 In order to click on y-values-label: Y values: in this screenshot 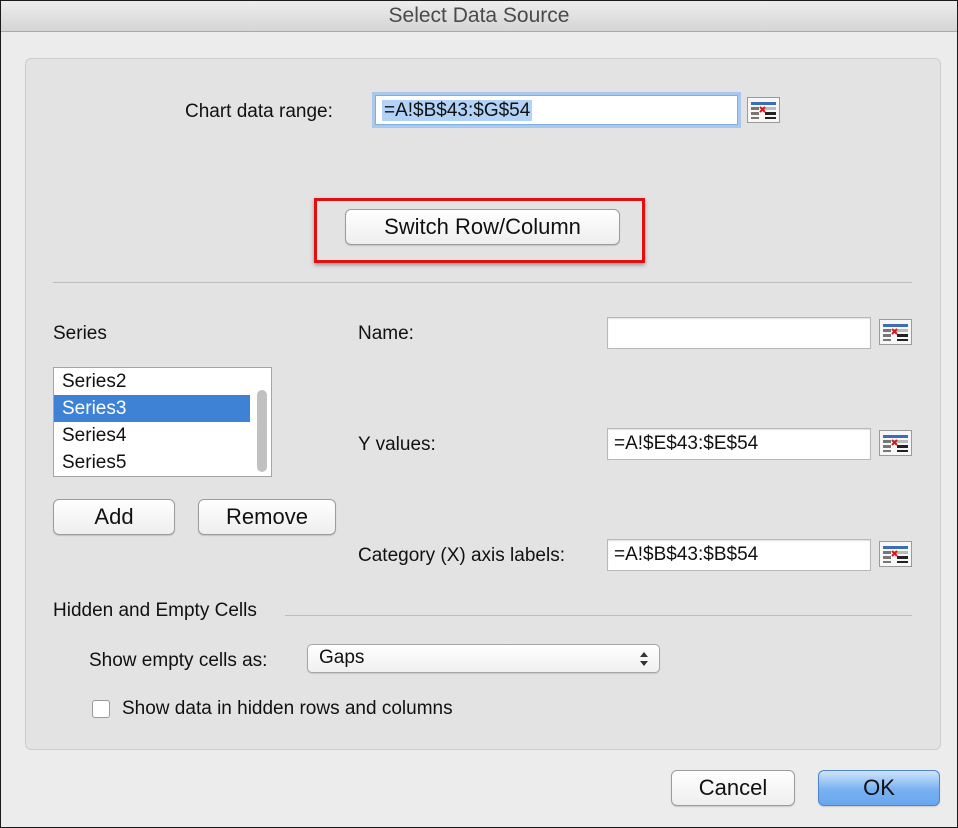, I will do `click(397, 444)`.